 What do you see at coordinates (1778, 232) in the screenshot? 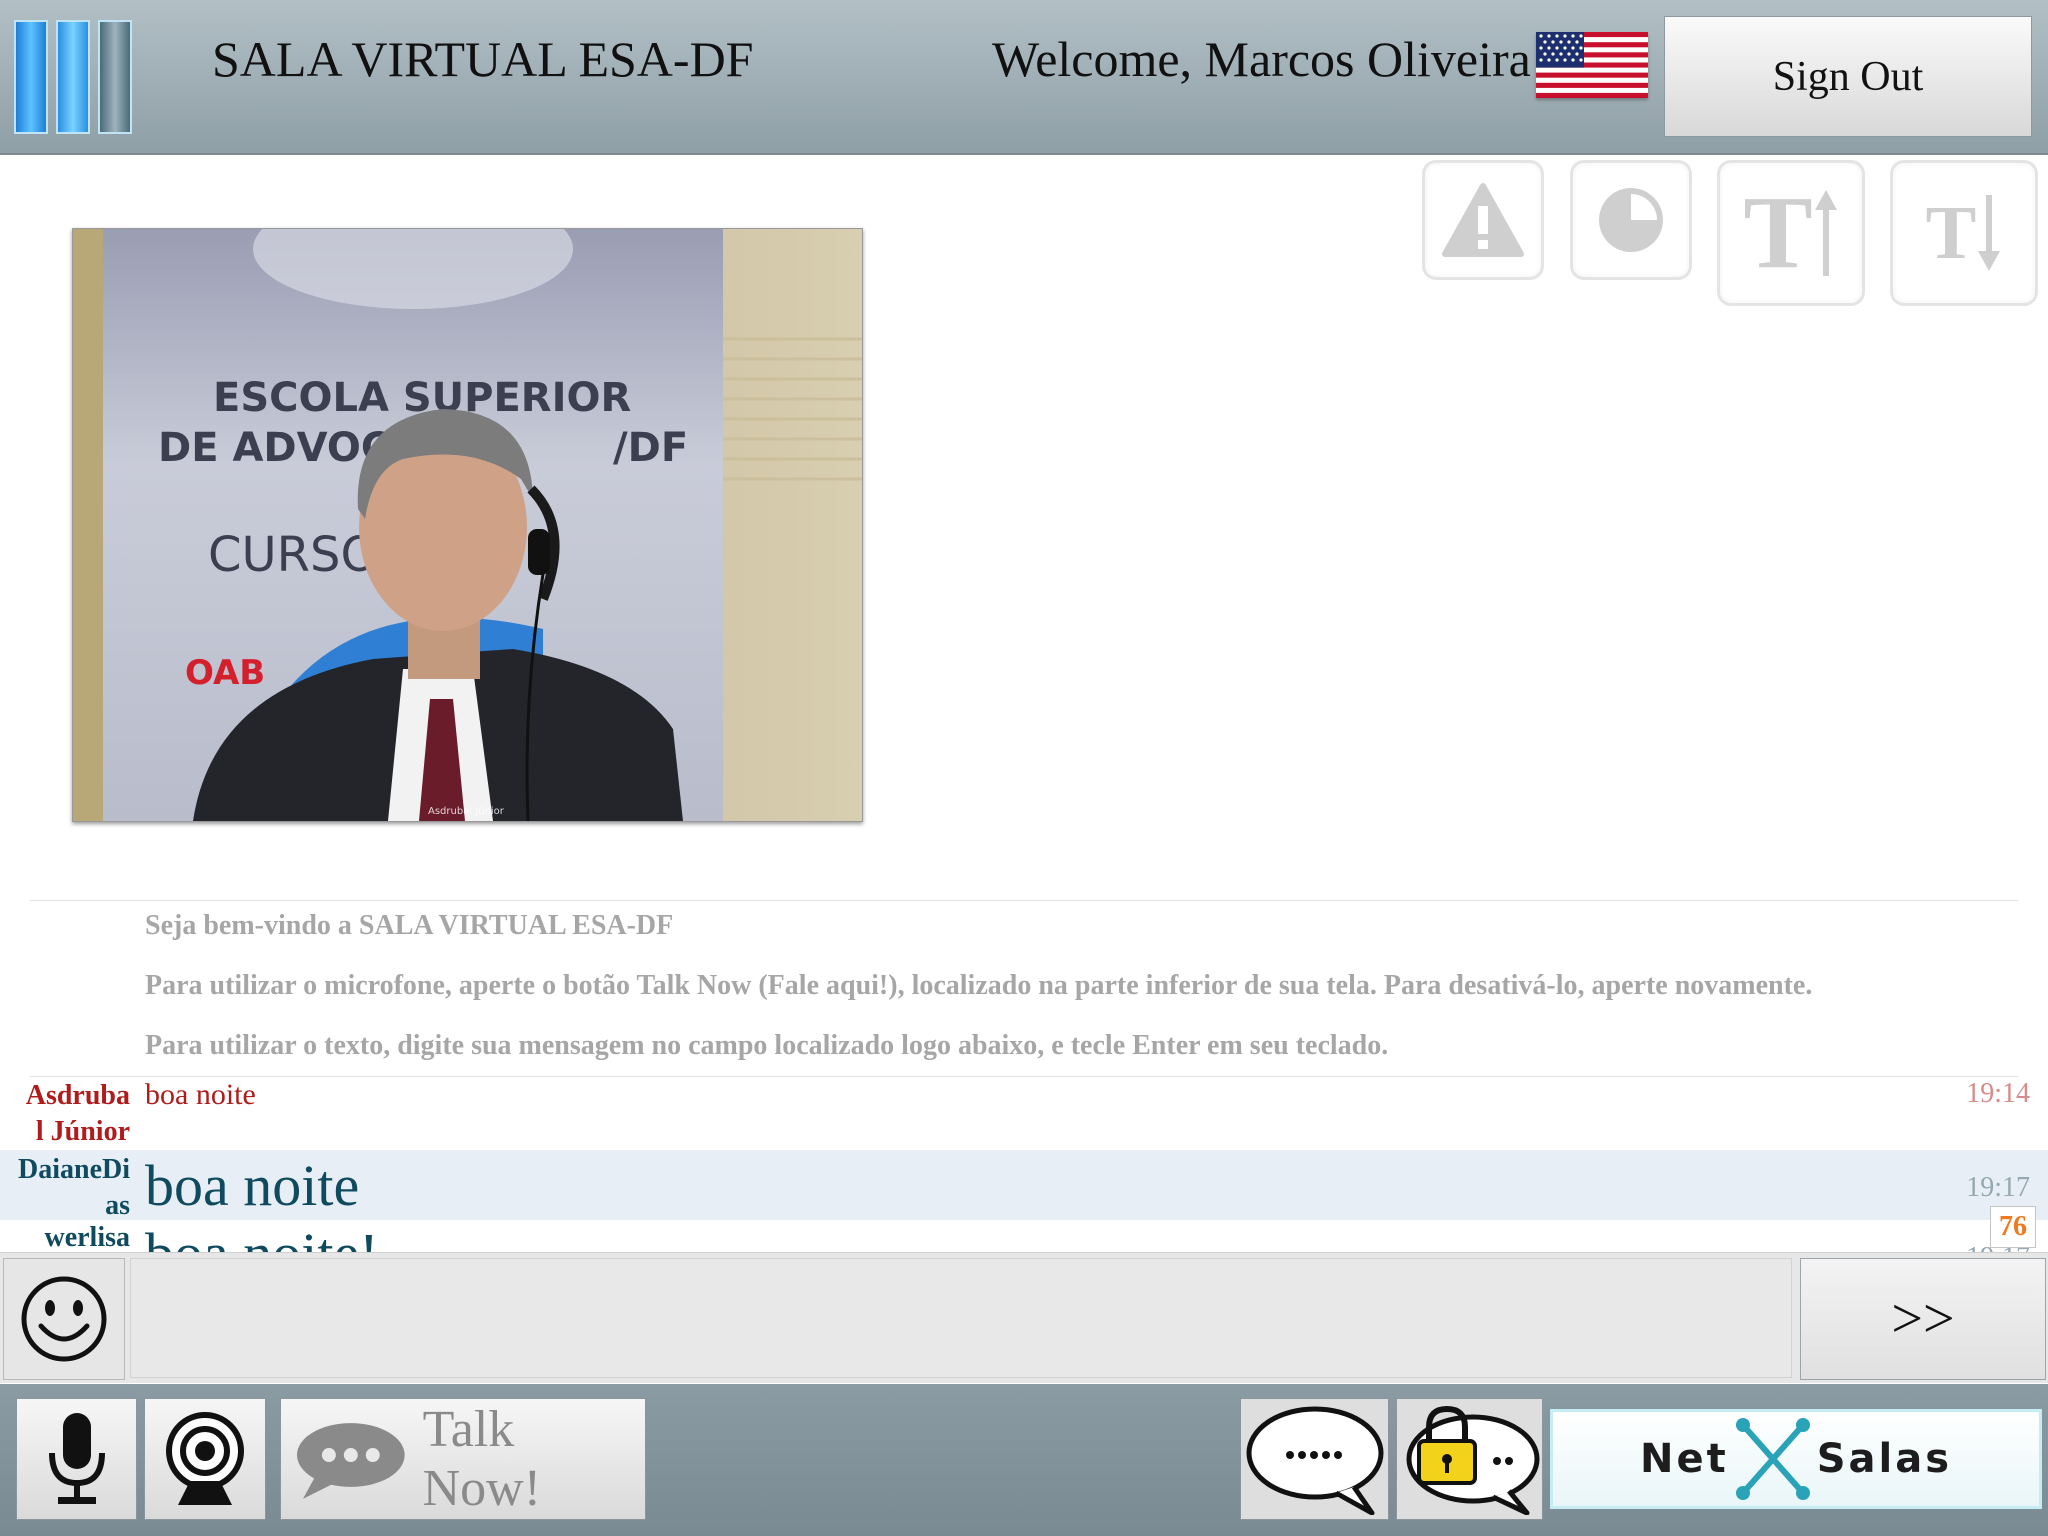
I see `font-increase-icon: T` at bounding box center [1778, 232].